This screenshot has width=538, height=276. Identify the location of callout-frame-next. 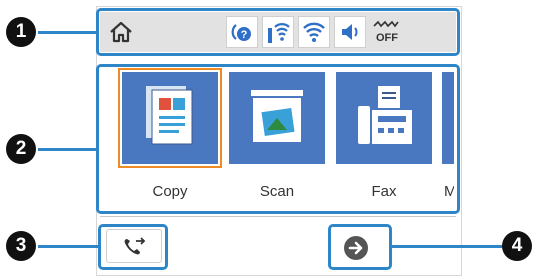
(360, 247).